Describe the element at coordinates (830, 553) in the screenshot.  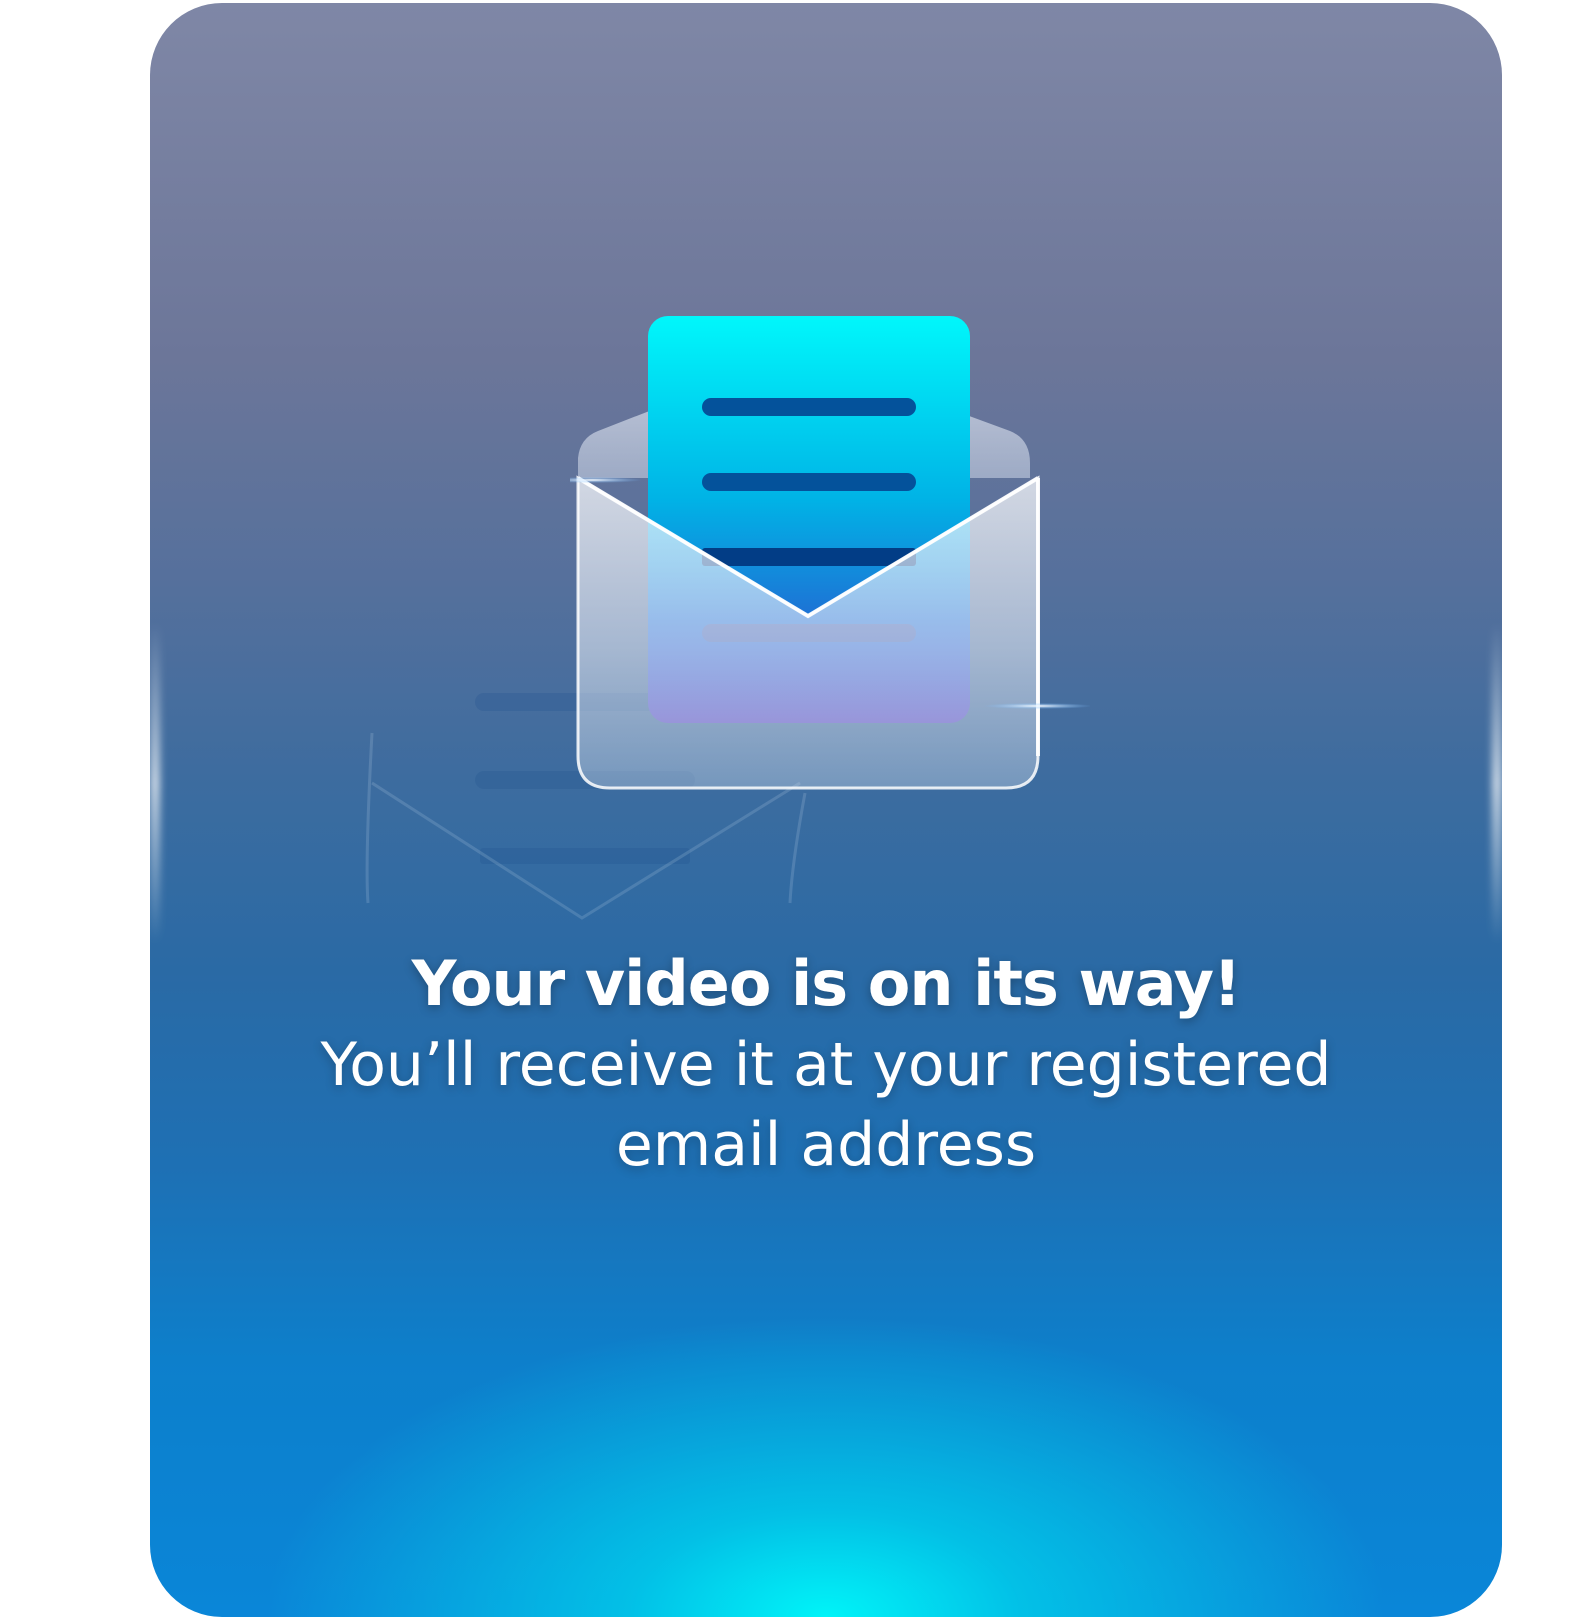
I see `open-envelope-with-letter-icon` at that location.